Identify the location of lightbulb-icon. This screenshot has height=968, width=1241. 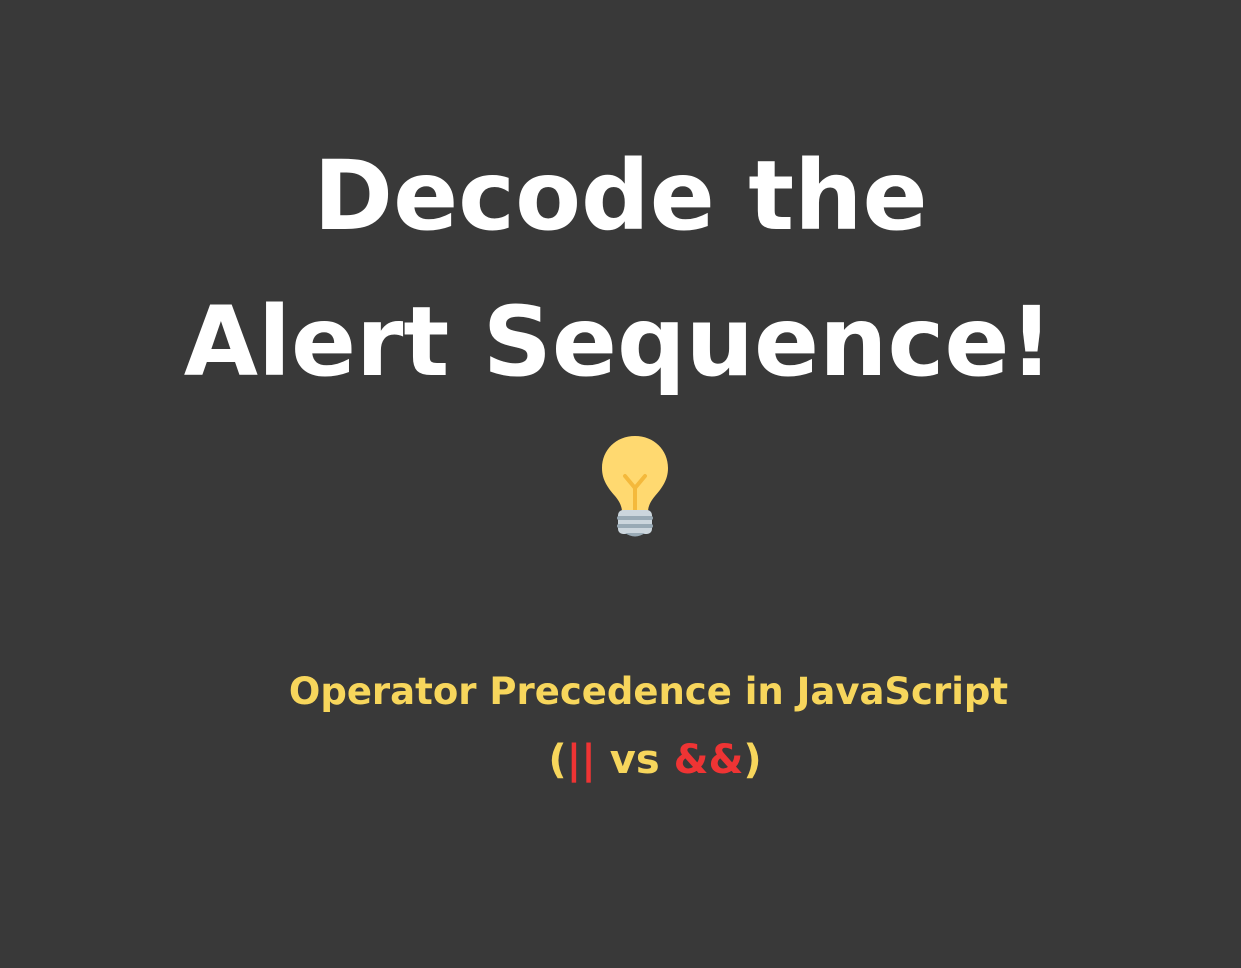
(635, 486).